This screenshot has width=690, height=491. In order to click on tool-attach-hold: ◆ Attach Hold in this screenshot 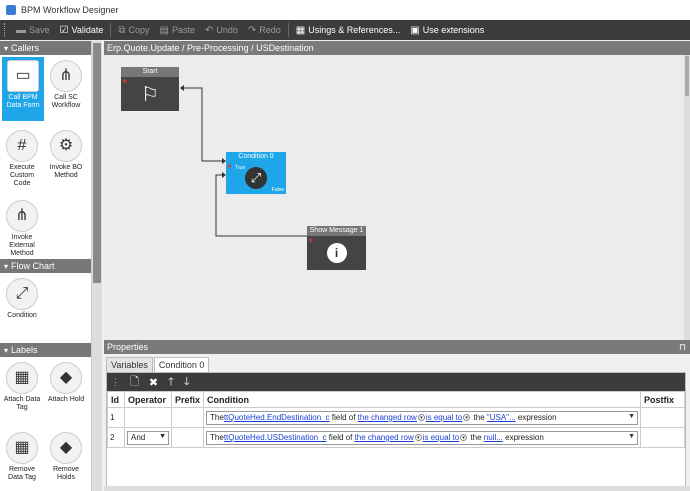, I will do `click(66, 381)`.